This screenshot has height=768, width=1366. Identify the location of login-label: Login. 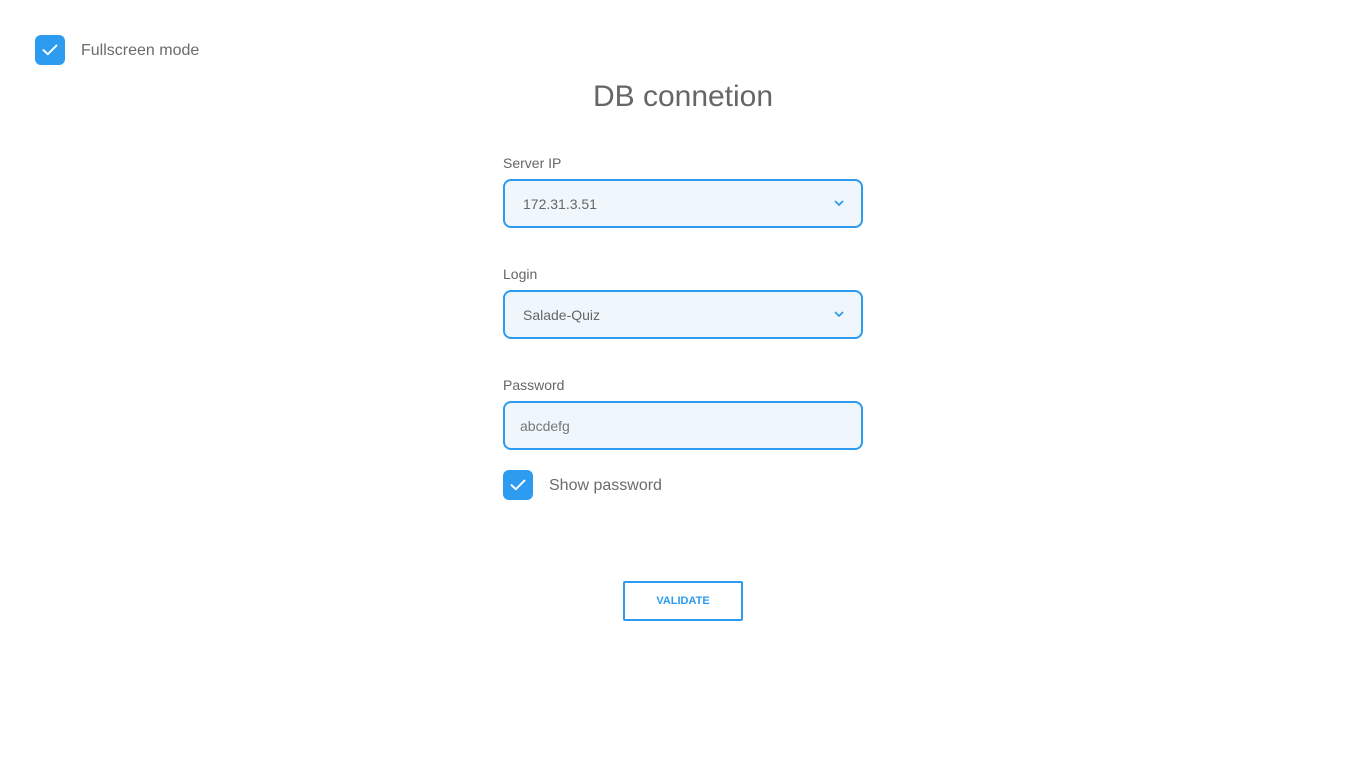
(520, 274).